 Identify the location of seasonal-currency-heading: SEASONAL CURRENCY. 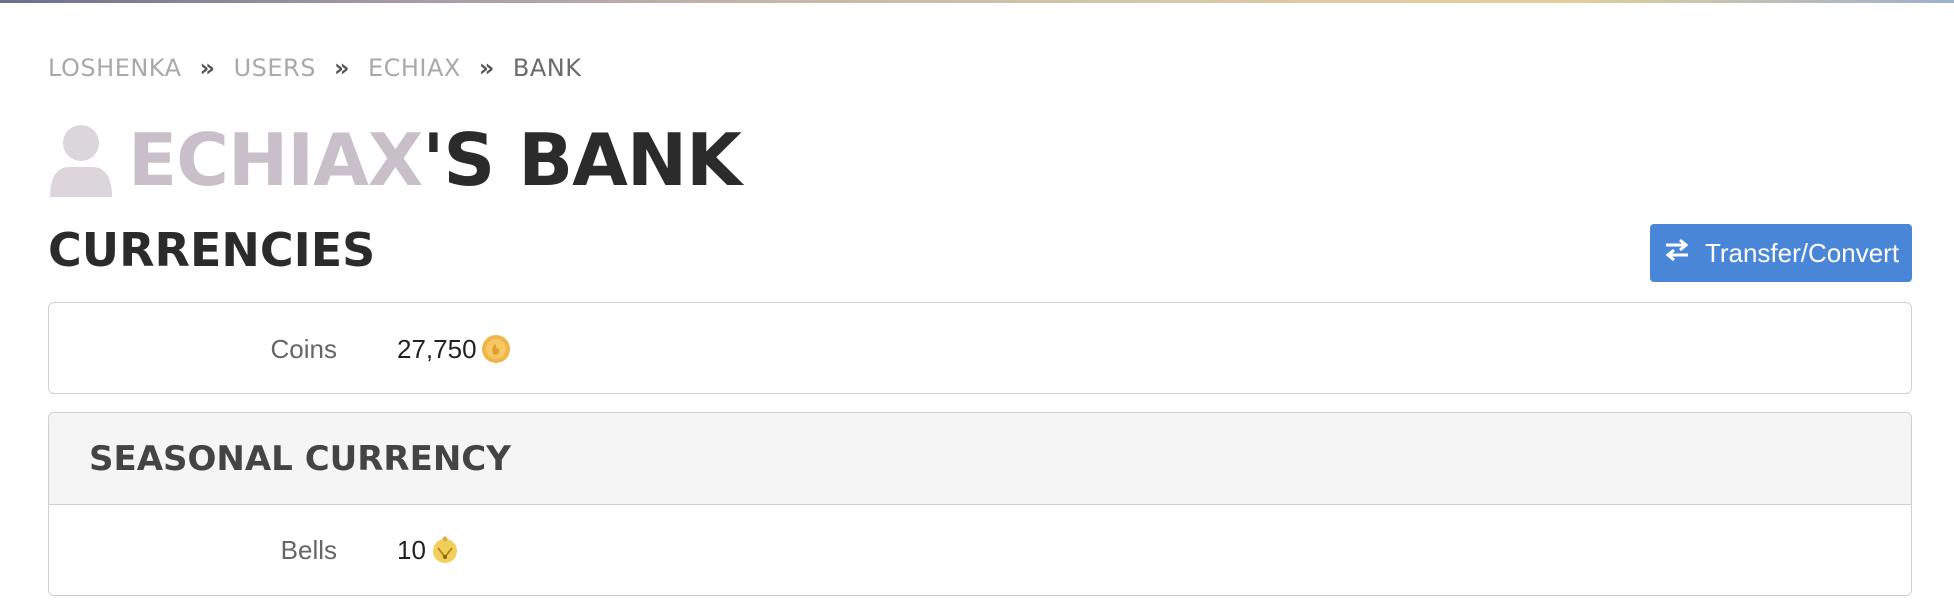
(300, 458).